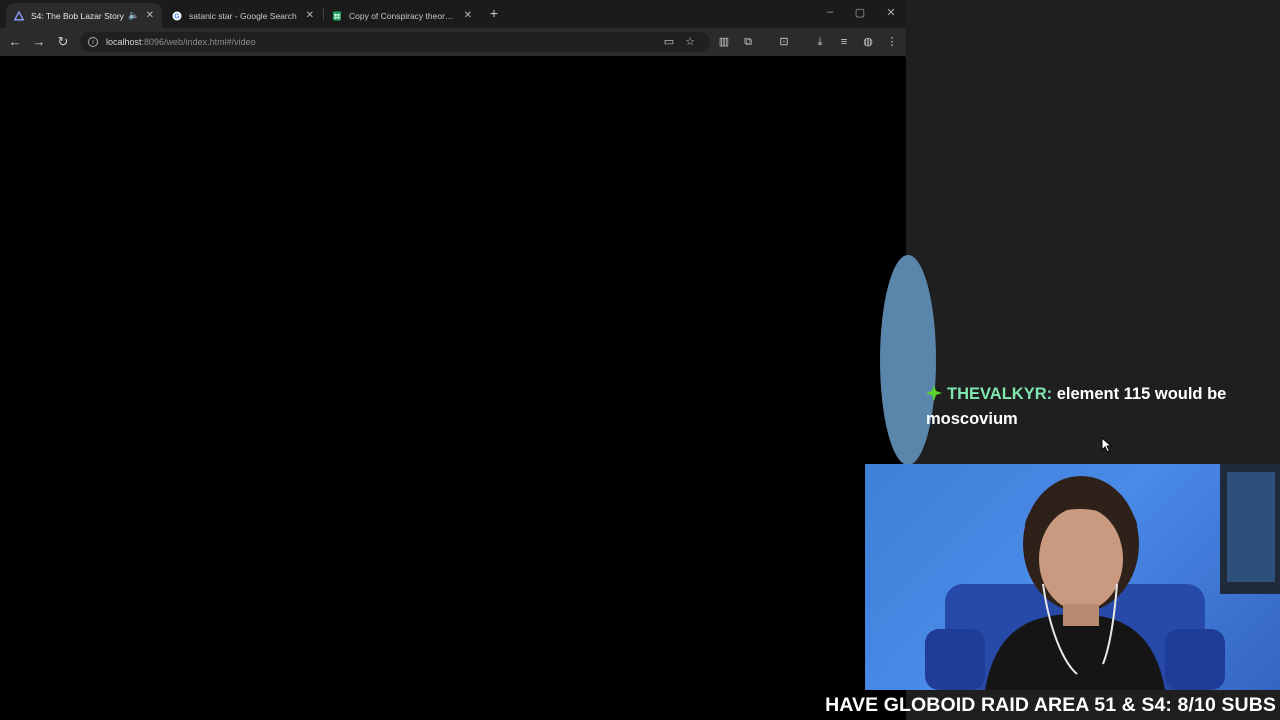 The height and width of the screenshot is (720, 1280). I want to click on extensions-icon: ⧉, so click(748, 42).